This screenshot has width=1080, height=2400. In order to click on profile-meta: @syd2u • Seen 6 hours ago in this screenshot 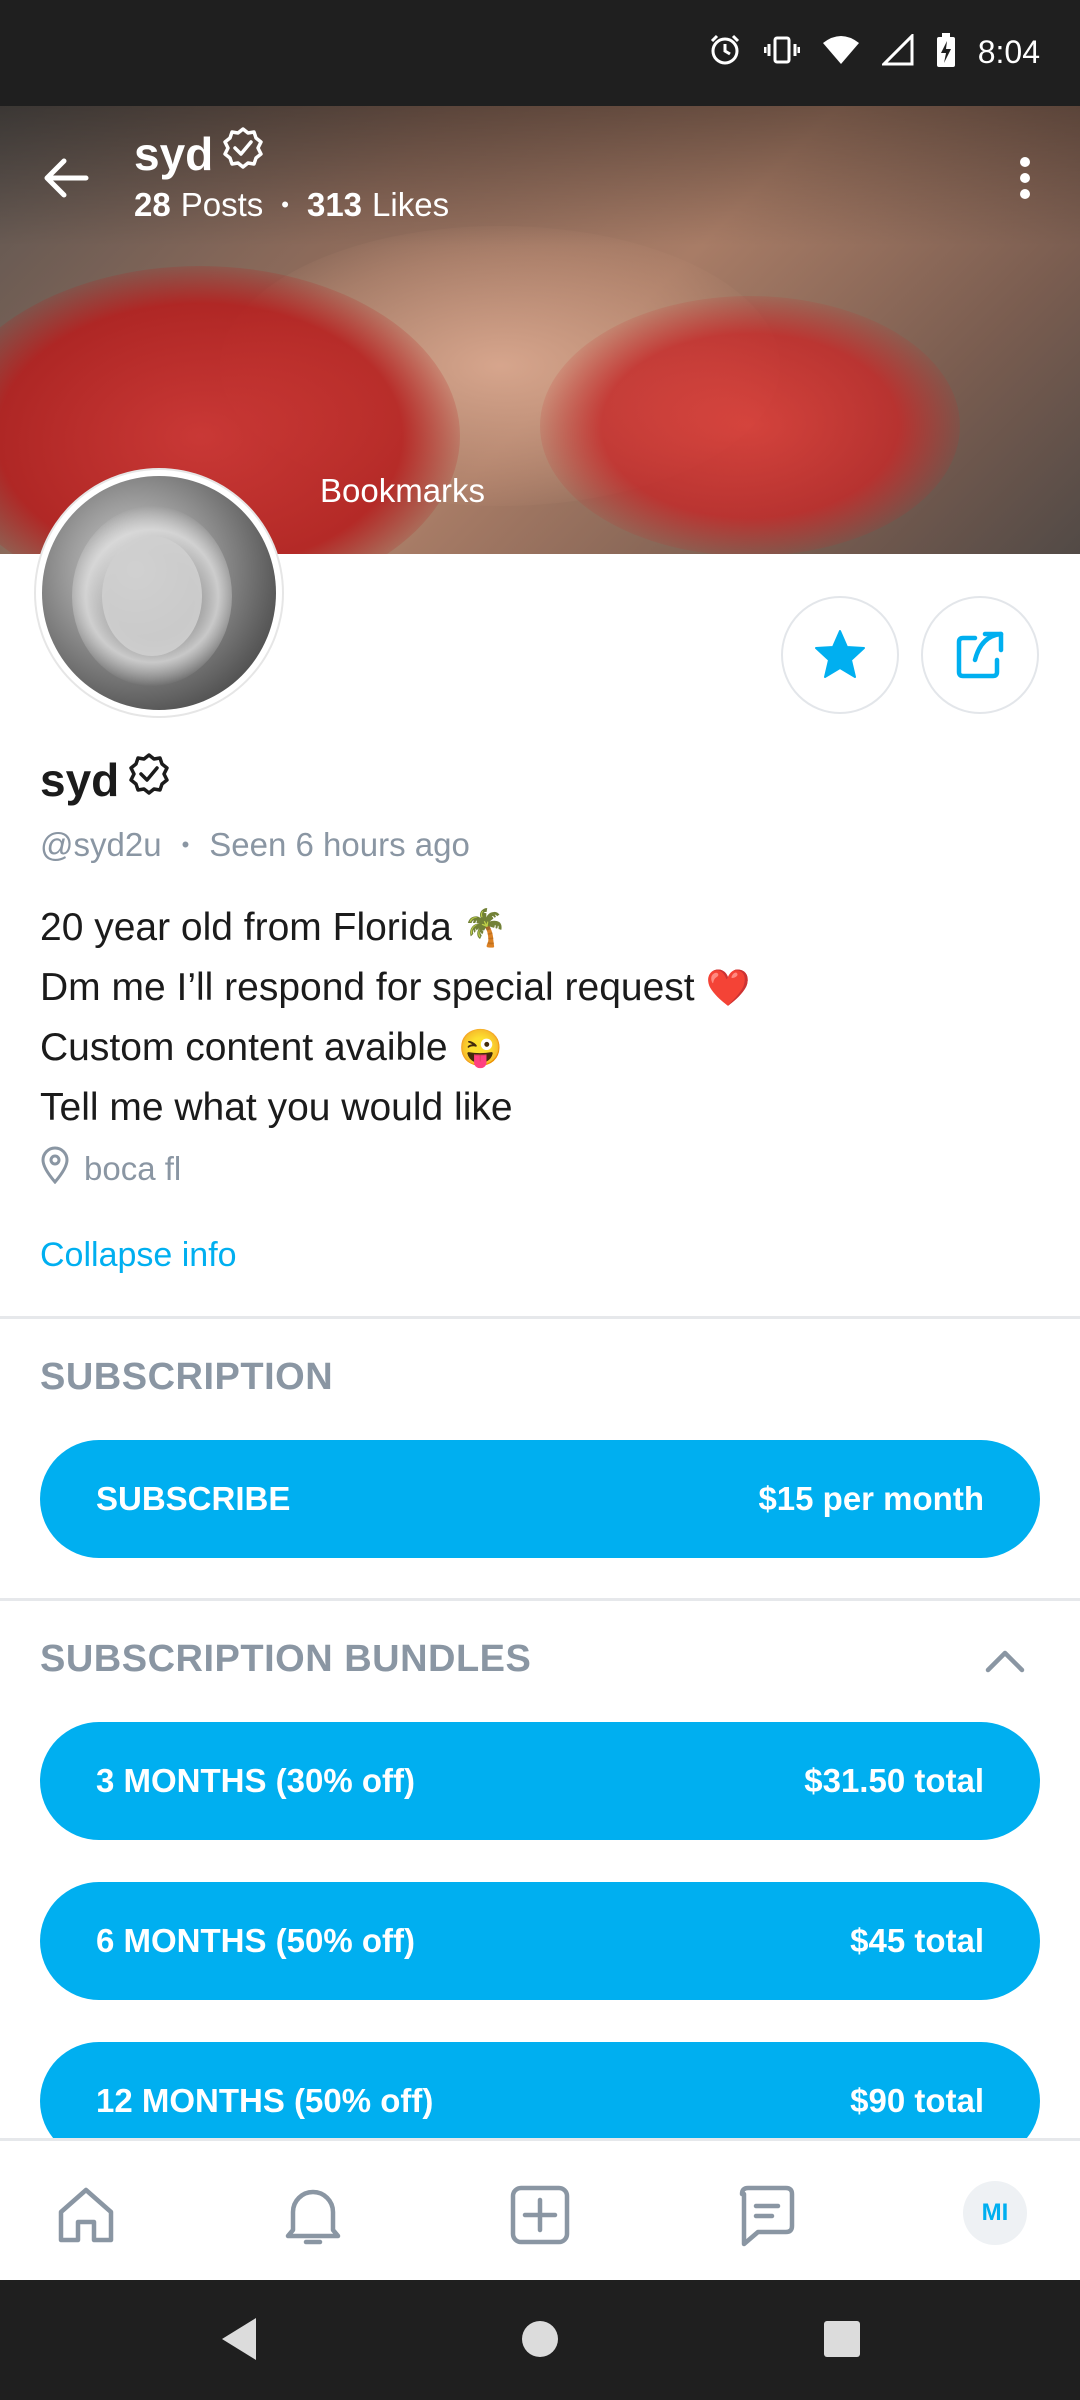, I will do `click(255, 845)`.